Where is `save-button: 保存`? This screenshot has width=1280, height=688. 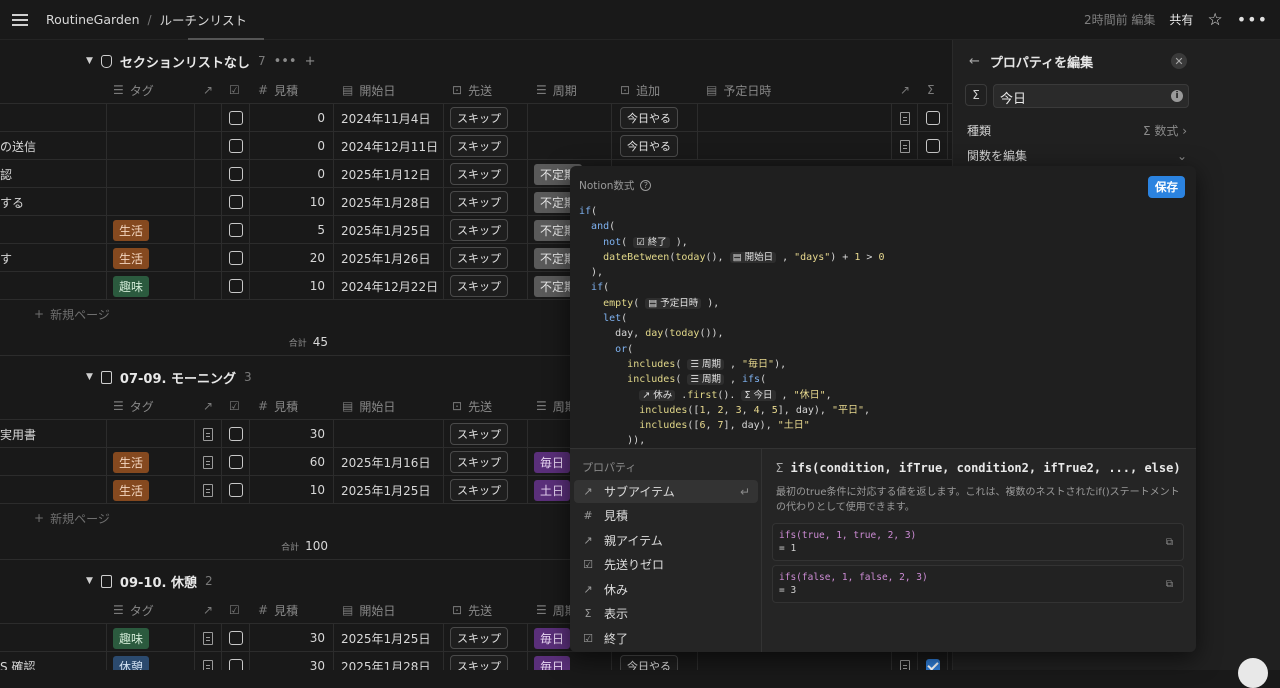
save-button: 保存 is located at coordinates (1166, 187).